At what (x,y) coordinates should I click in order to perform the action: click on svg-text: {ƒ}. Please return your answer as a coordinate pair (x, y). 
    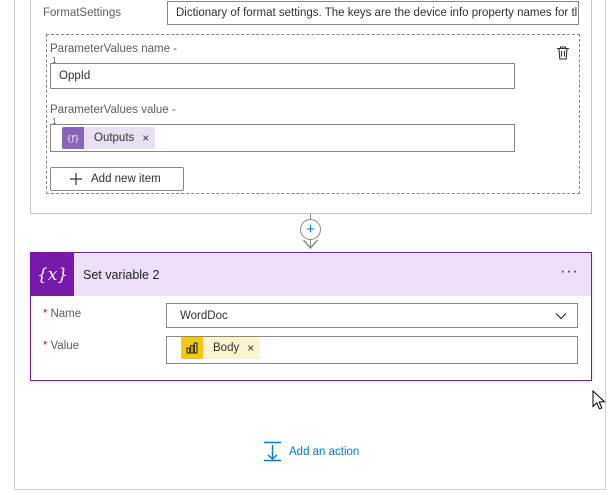
    Looking at the image, I should click on (73, 138).